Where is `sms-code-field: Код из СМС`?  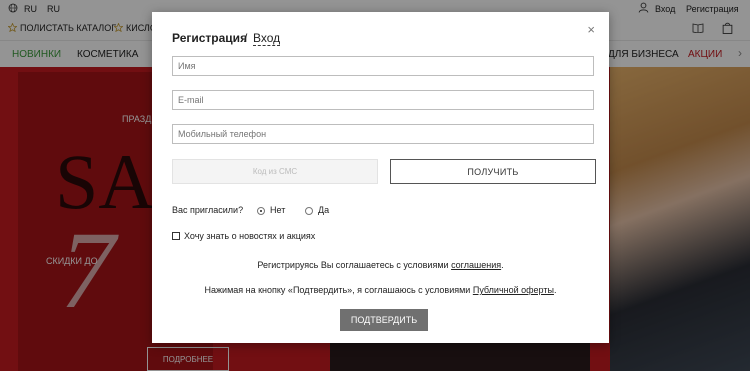
sms-code-field: Код из СМС is located at coordinates (275, 171).